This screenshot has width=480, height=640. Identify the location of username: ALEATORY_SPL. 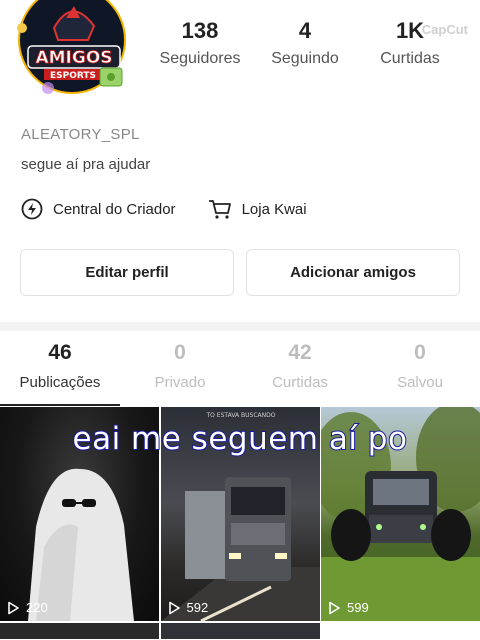
(80, 134).